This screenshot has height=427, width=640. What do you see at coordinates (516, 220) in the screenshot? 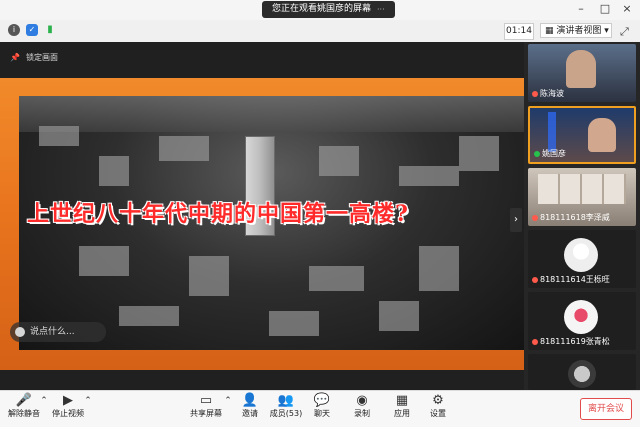
I see `collapse-sidebar-button: ›` at bounding box center [516, 220].